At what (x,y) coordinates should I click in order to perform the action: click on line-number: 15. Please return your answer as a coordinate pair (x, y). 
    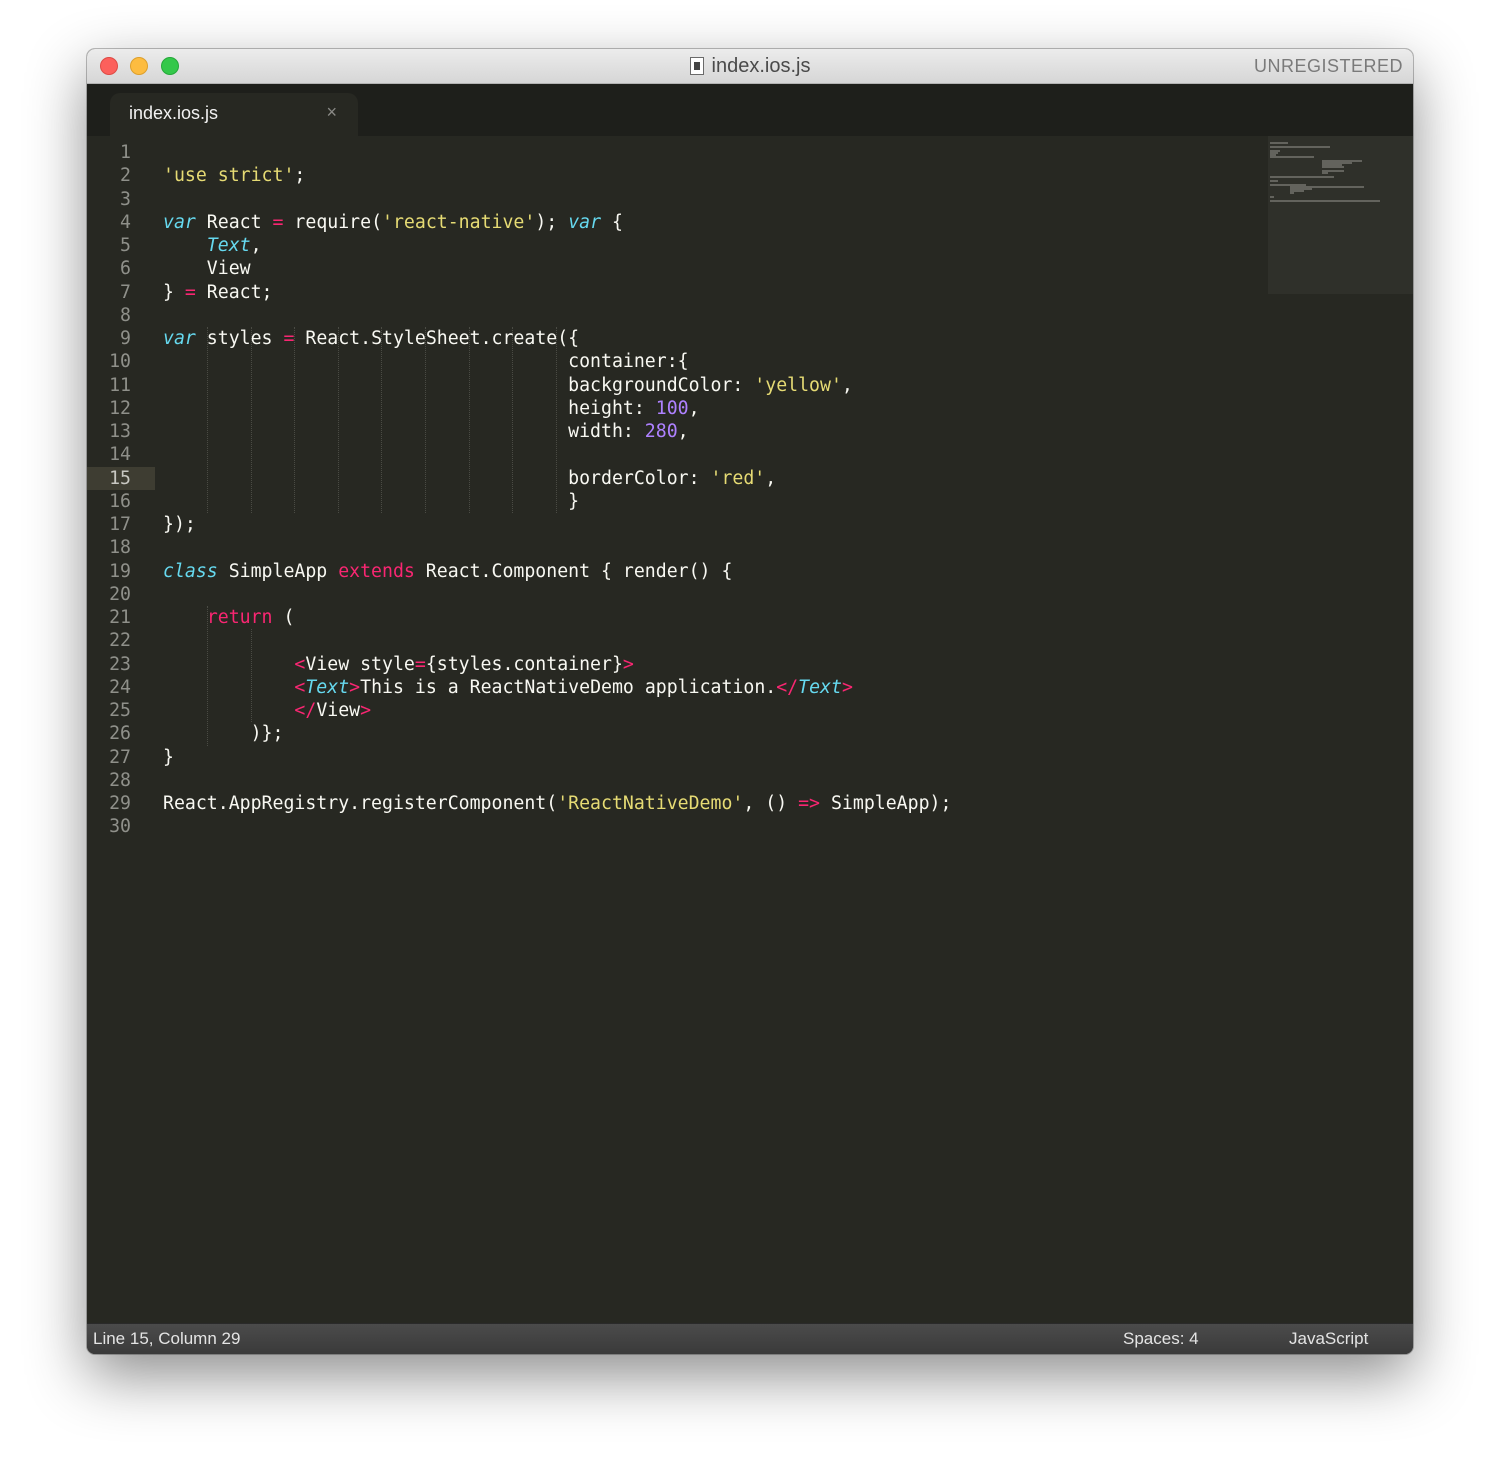
    Looking at the image, I should click on (120, 478).